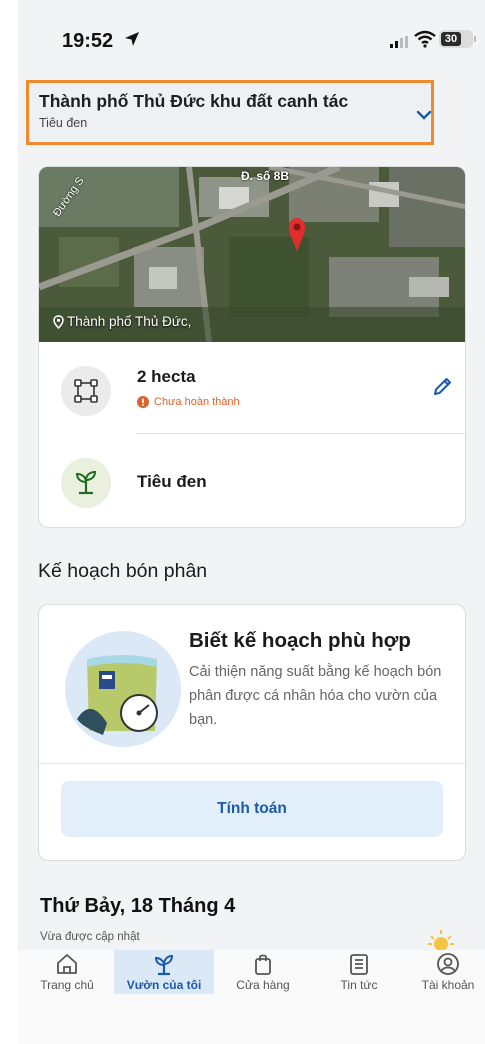  What do you see at coordinates (172, 482) in the screenshot?
I see `crop-name: Tiêu đen` at bounding box center [172, 482].